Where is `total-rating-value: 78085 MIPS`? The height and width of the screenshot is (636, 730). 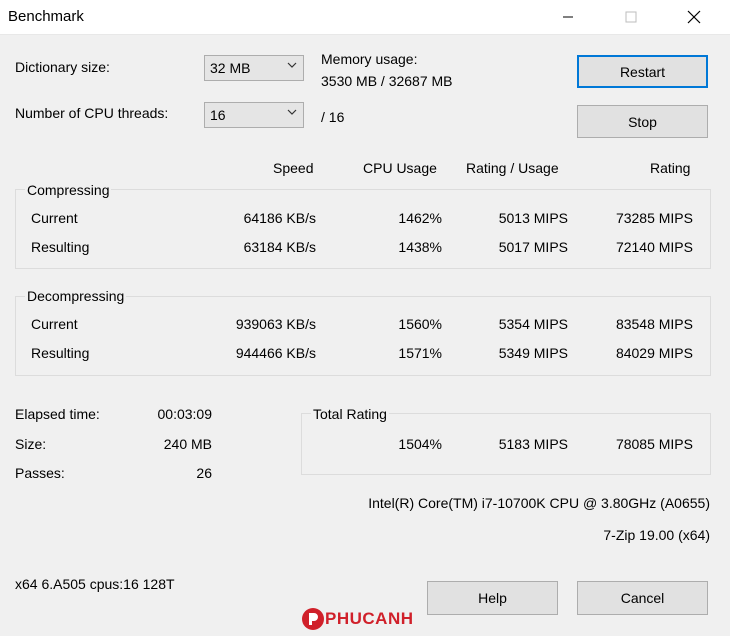 total-rating-value: 78085 MIPS is located at coordinates (654, 444).